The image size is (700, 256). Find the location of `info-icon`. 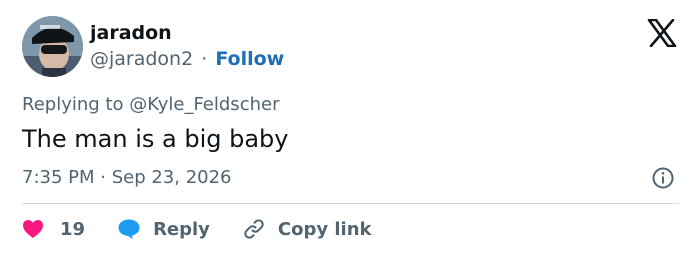

info-icon is located at coordinates (663, 178).